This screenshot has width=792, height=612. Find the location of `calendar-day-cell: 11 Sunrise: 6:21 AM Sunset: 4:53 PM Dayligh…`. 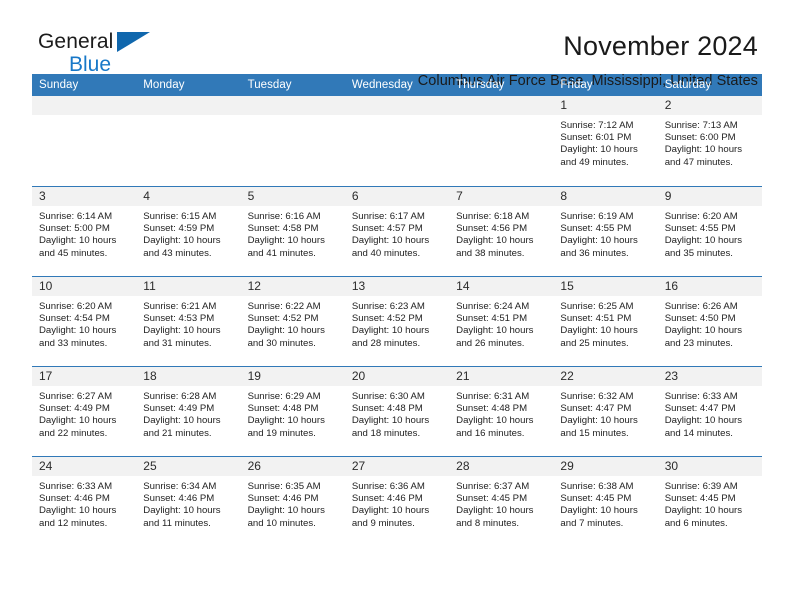

calendar-day-cell: 11 Sunrise: 6:21 AM Sunset: 4:53 PM Dayligh… is located at coordinates (188, 321).